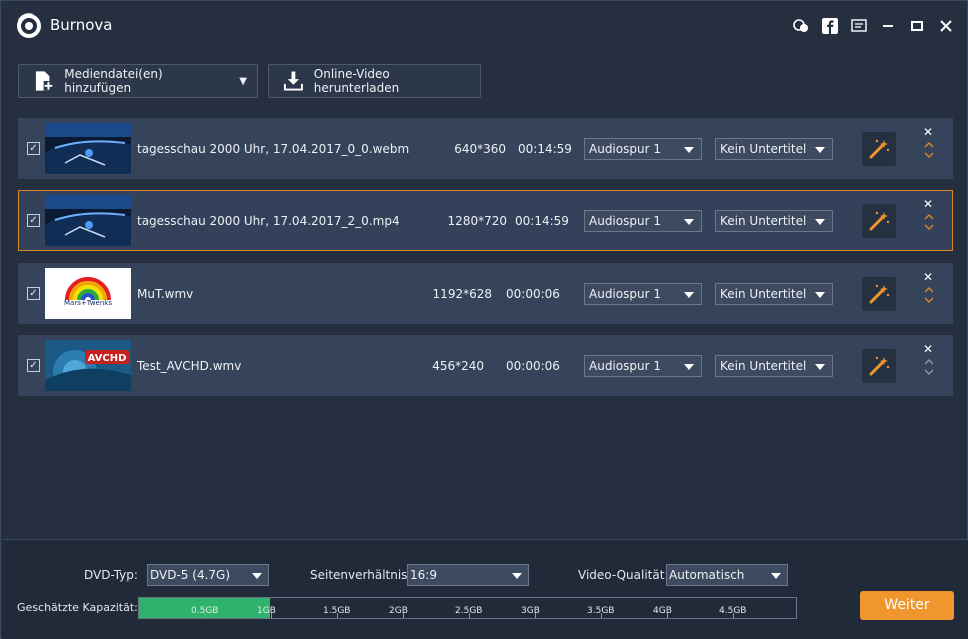 The height and width of the screenshot is (639, 968). Describe the element at coordinates (458, 366) in the screenshot. I see `file-resolution: 456*240` at that location.